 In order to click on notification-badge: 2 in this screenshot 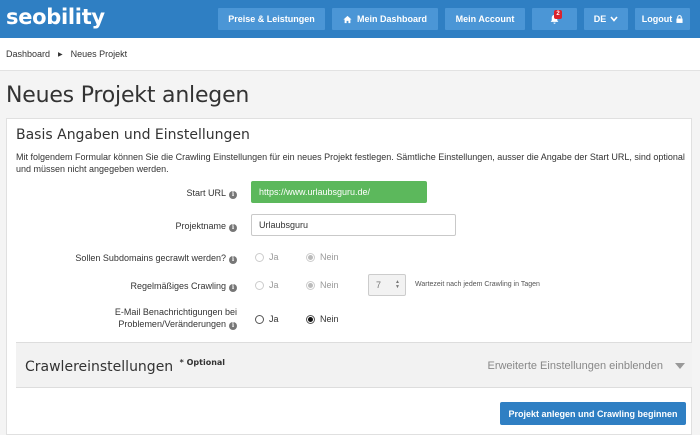, I will do `click(558, 14)`.